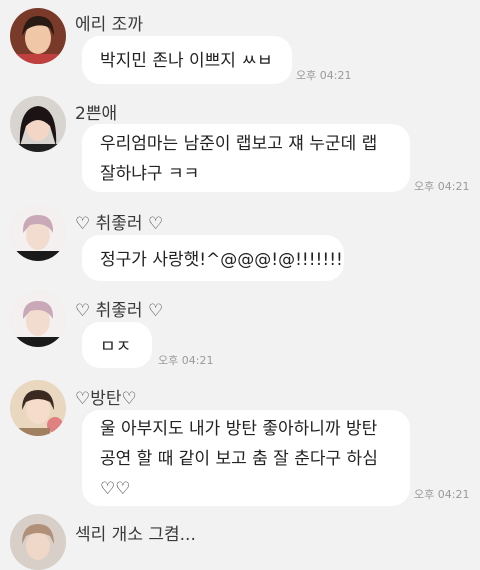 Image resolution: width=480 pixels, height=570 pixels. Describe the element at coordinates (38, 542) in the screenshot. I see `avatar-photo-partial-icon` at that location.